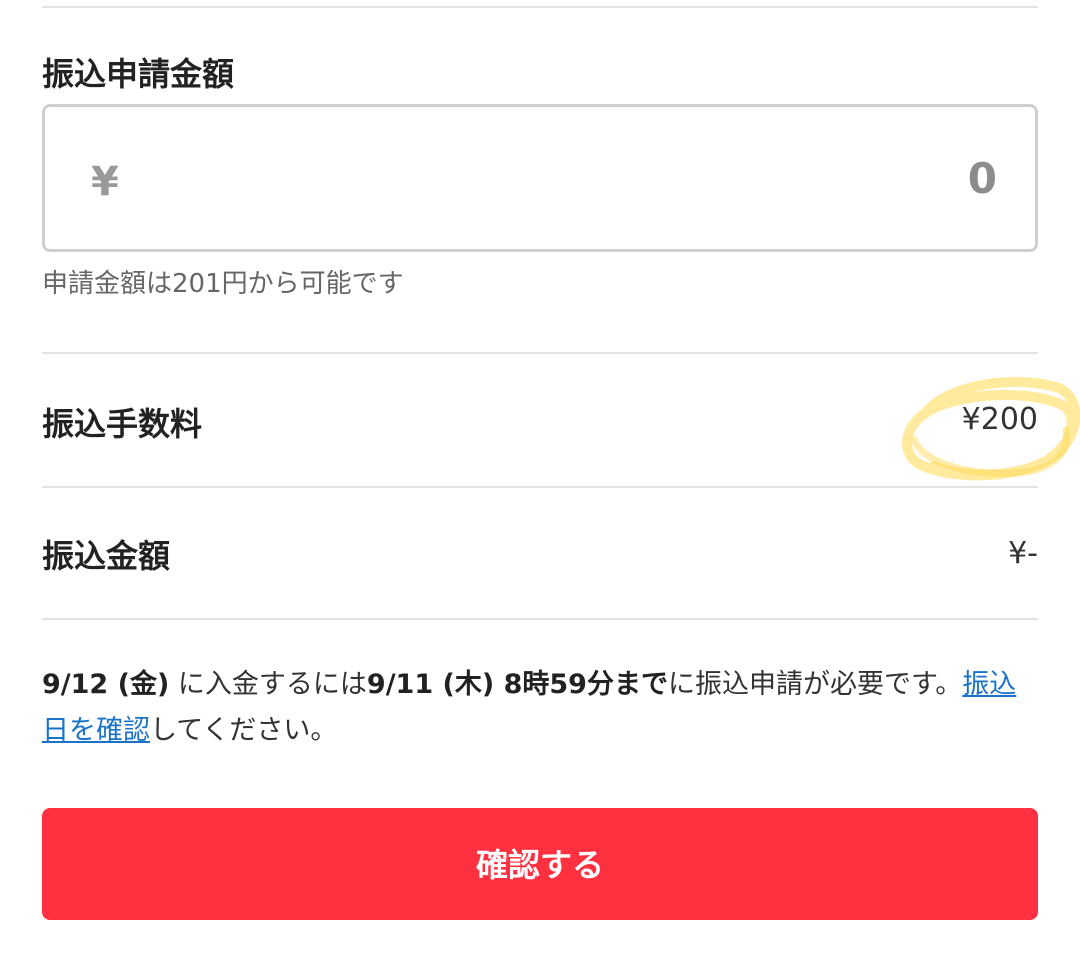 The image size is (1080, 959). I want to click on confirm-button: 確認する, so click(540, 864).